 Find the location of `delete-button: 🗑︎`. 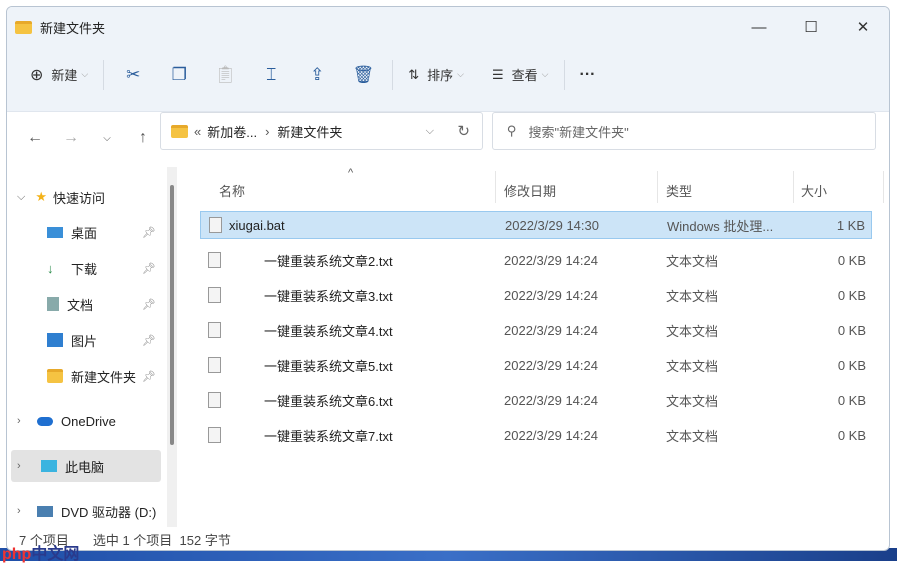

delete-button: 🗑︎ is located at coordinates (363, 75).